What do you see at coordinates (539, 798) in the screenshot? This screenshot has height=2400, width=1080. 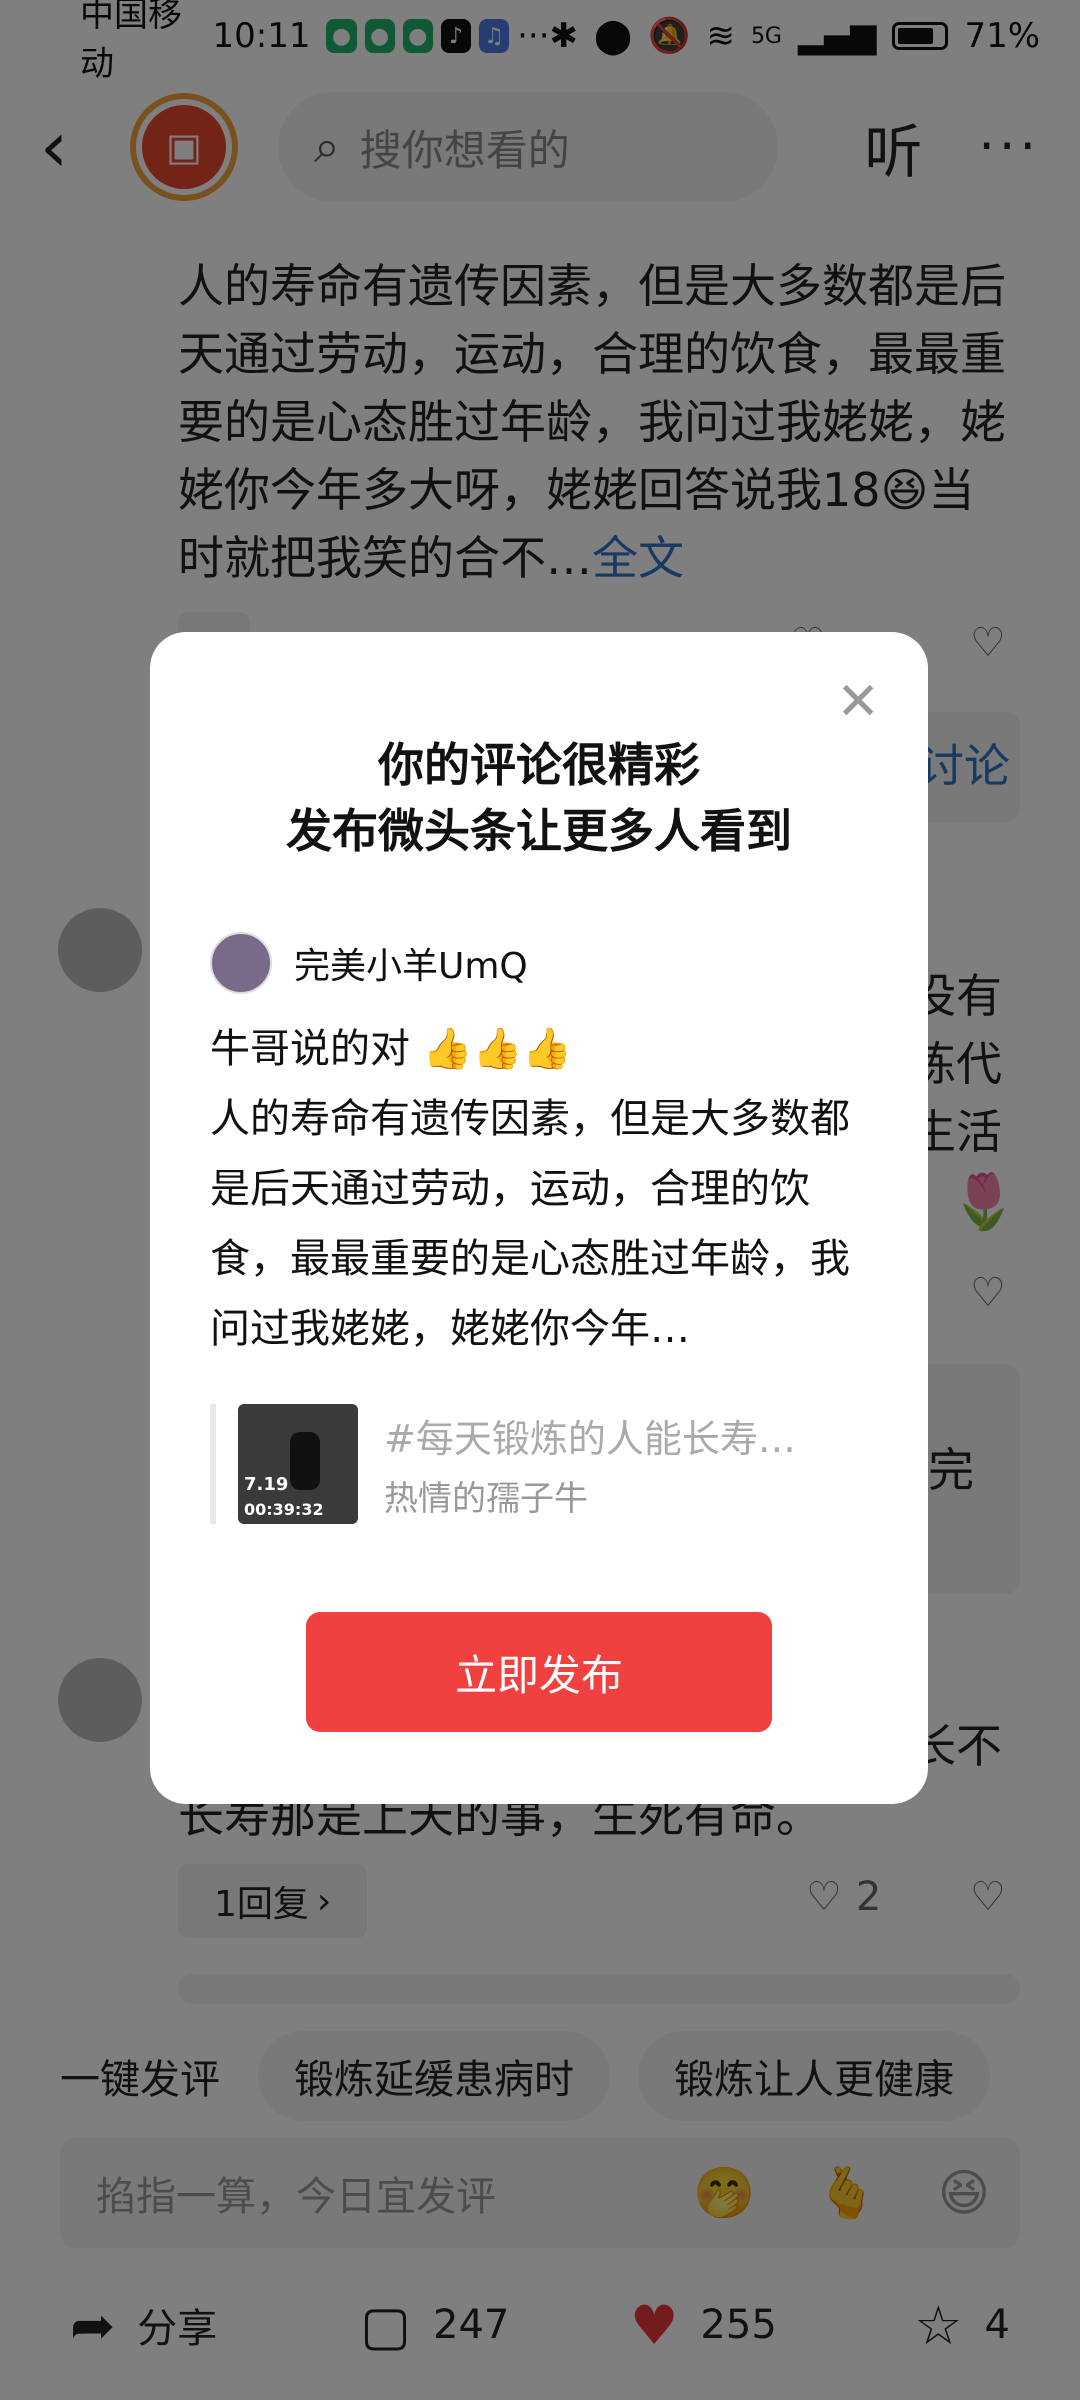 I see `dialog-title: 你的评论很精彩 发布微头条让更多人看到` at bounding box center [539, 798].